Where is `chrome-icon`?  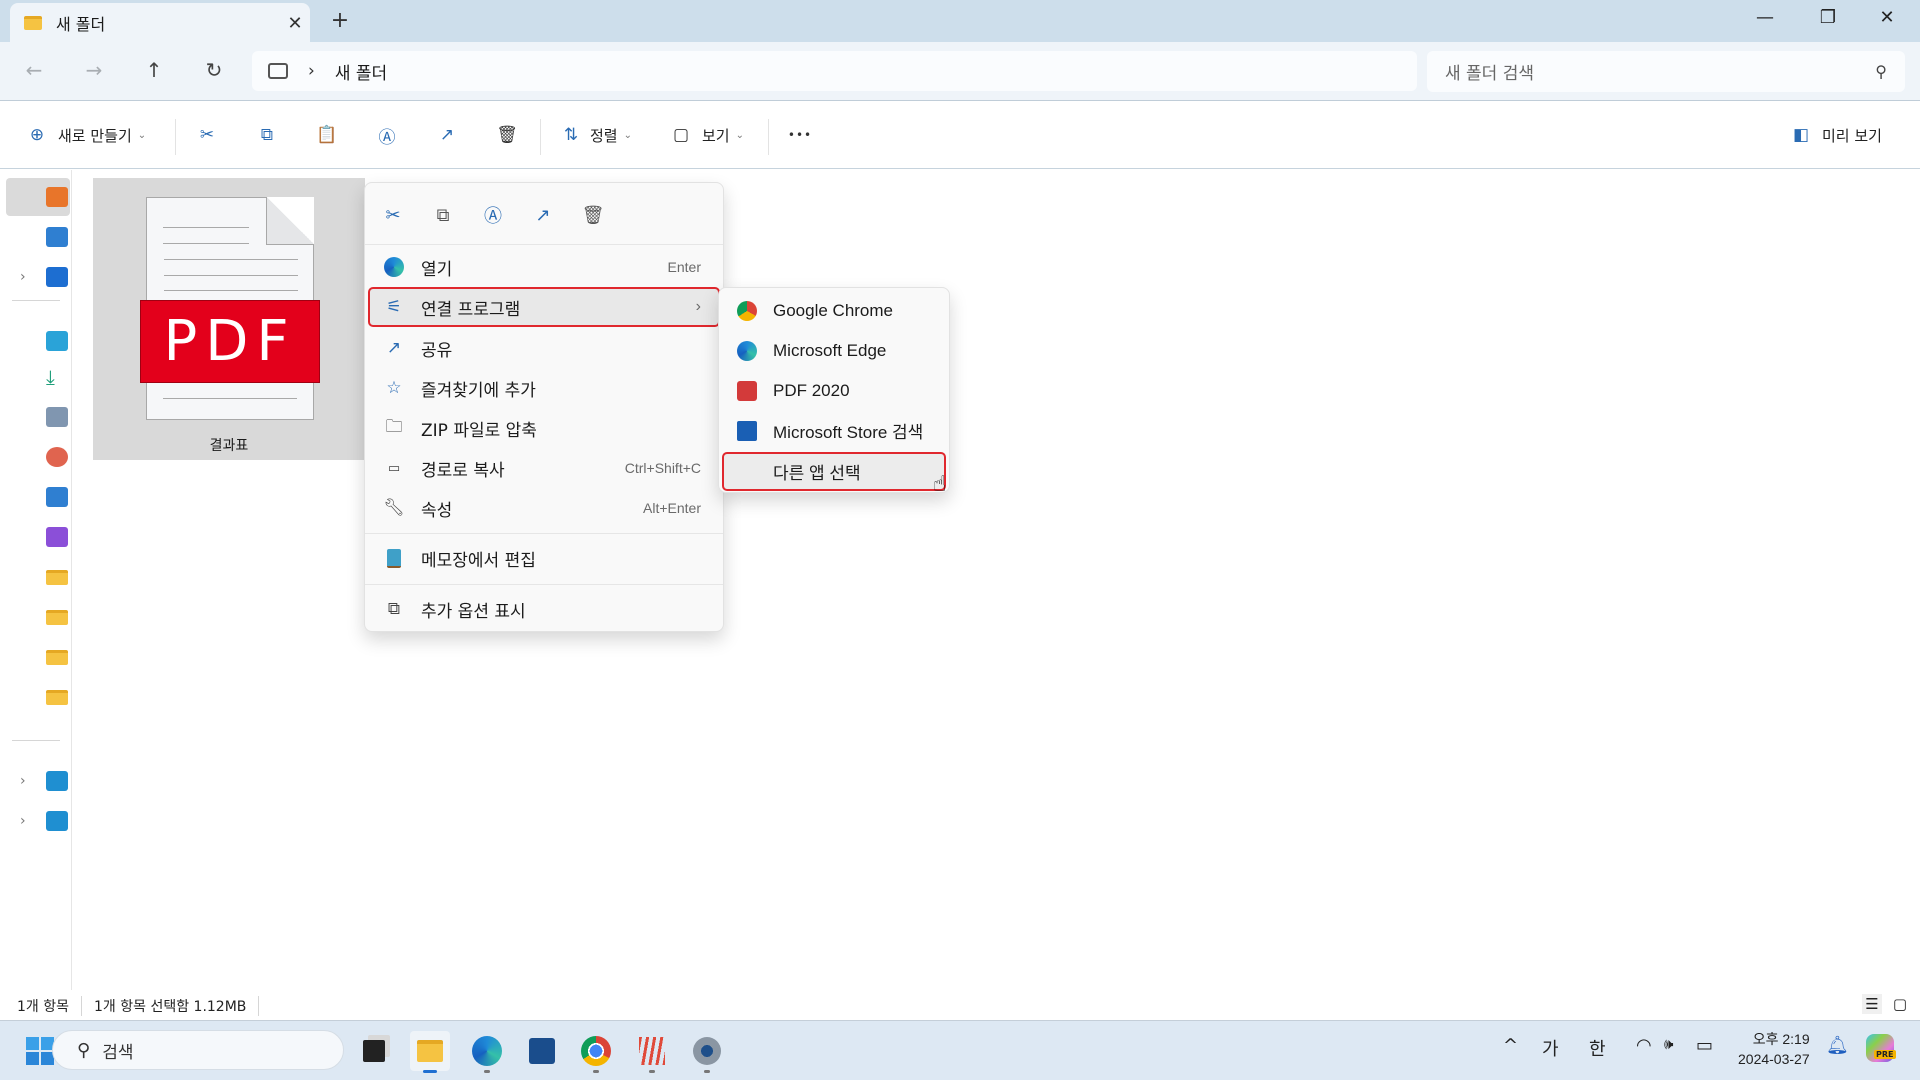 chrome-icon is located at coordinates (747, 310).